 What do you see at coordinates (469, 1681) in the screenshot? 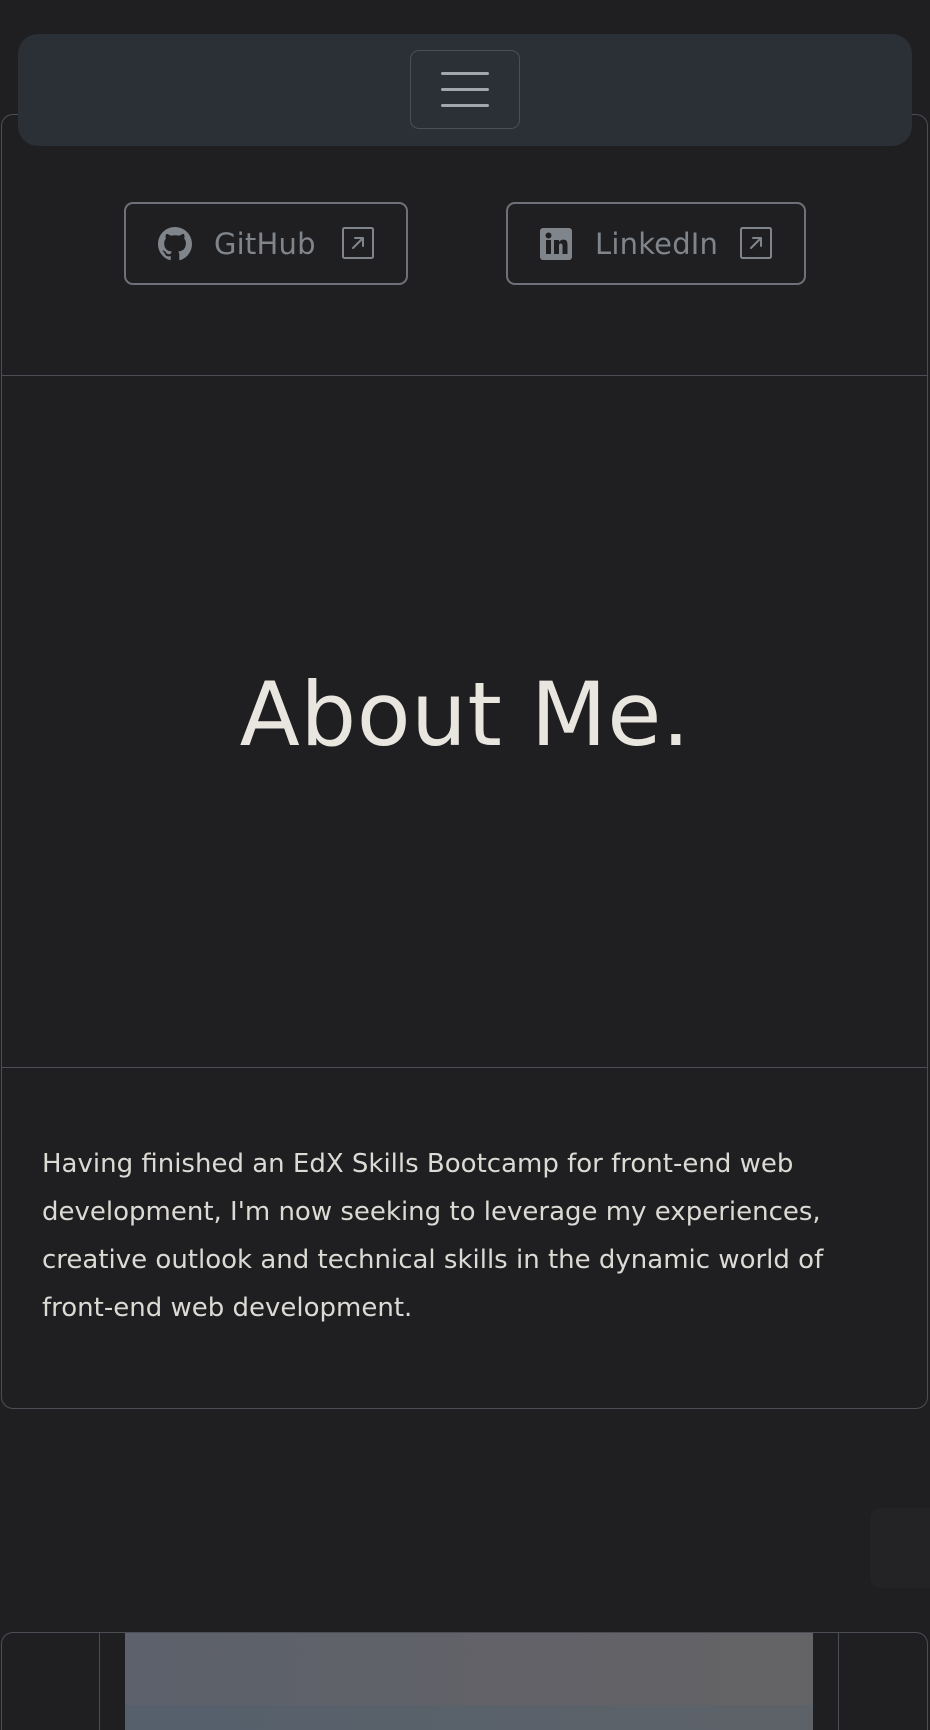
I see `project-image` at bounding box center [469, 1681].